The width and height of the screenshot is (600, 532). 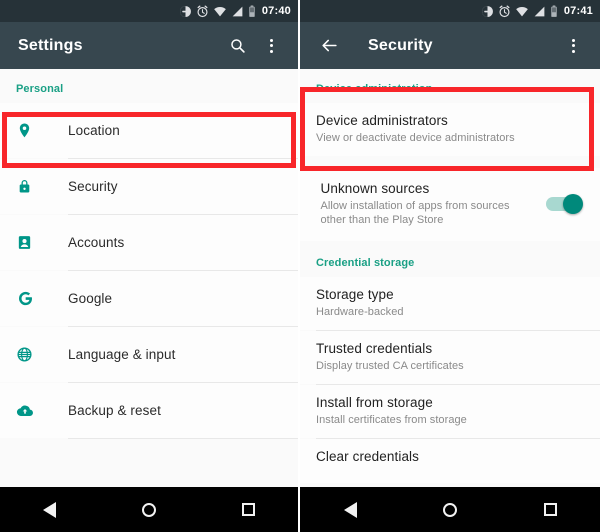 I want to click on list-item-clear-credentials: Clear credentials, so click(x=450, y=461).